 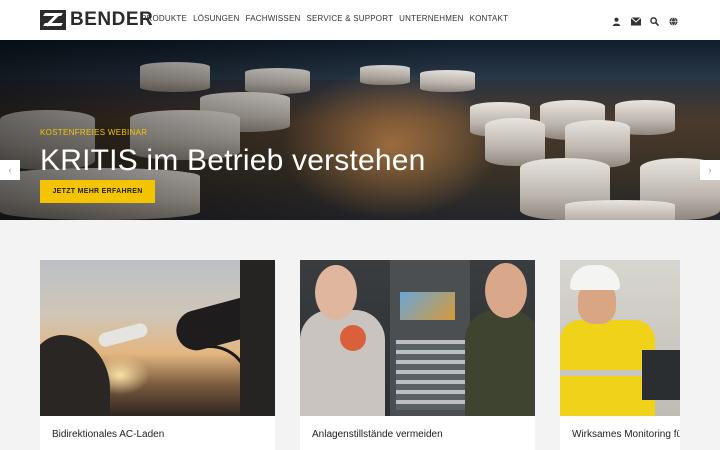 What do you see at coordinates (673, 19) in the screenshot?
I see `globe-icon` at bounding box center [673, 19].